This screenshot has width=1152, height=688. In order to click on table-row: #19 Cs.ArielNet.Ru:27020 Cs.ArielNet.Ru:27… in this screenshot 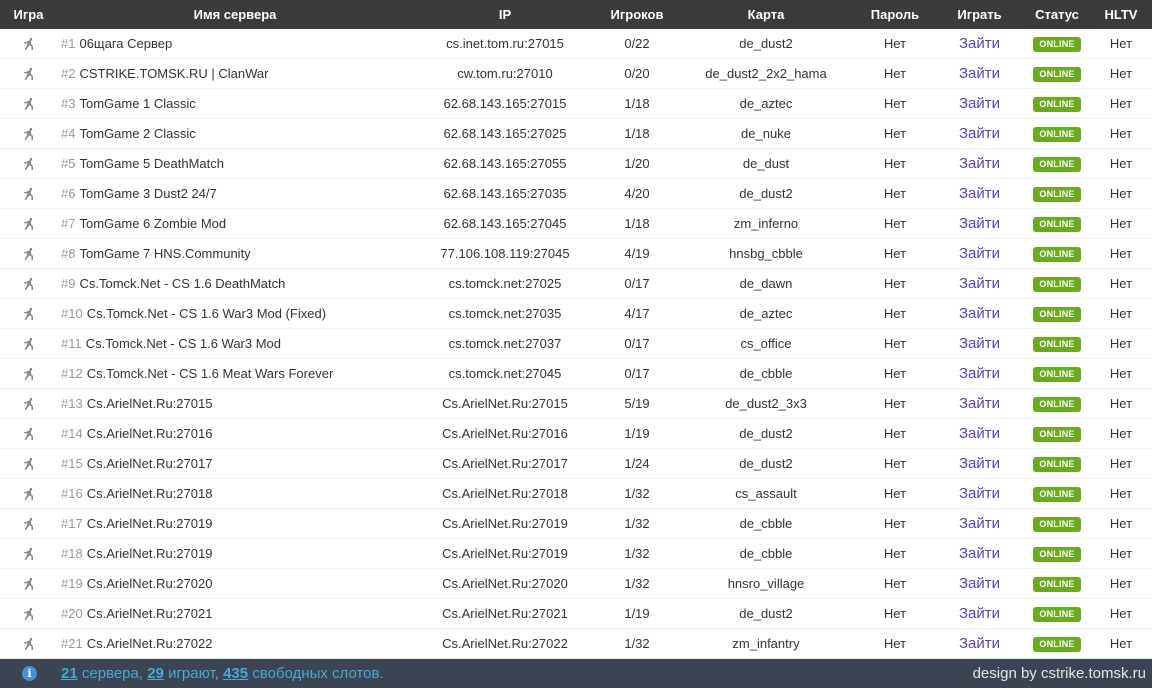, I will do `click(576, 584)`.